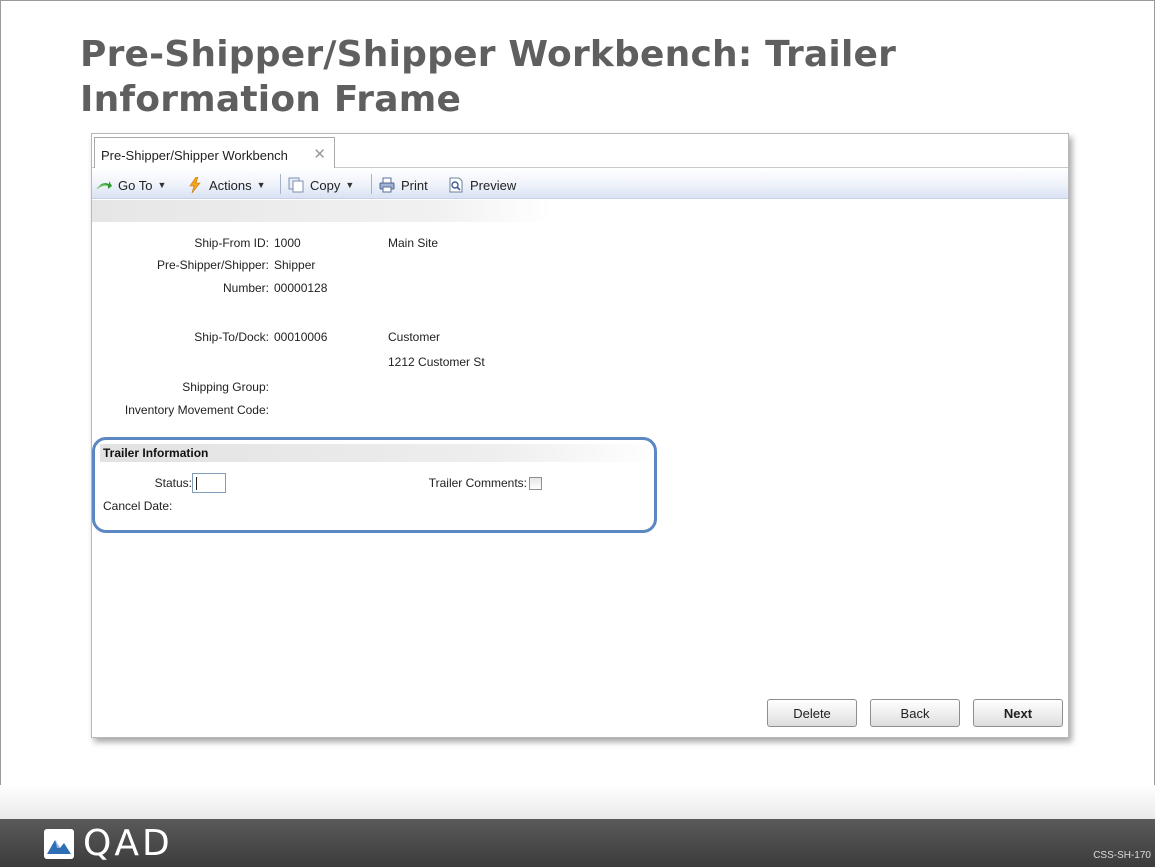 The image size is (1155, 867). Describe the element at coordinates (212, 265) in the screenshot. I see `pre-shipper-label: Pre-Shipper/Shipper:` at that location.